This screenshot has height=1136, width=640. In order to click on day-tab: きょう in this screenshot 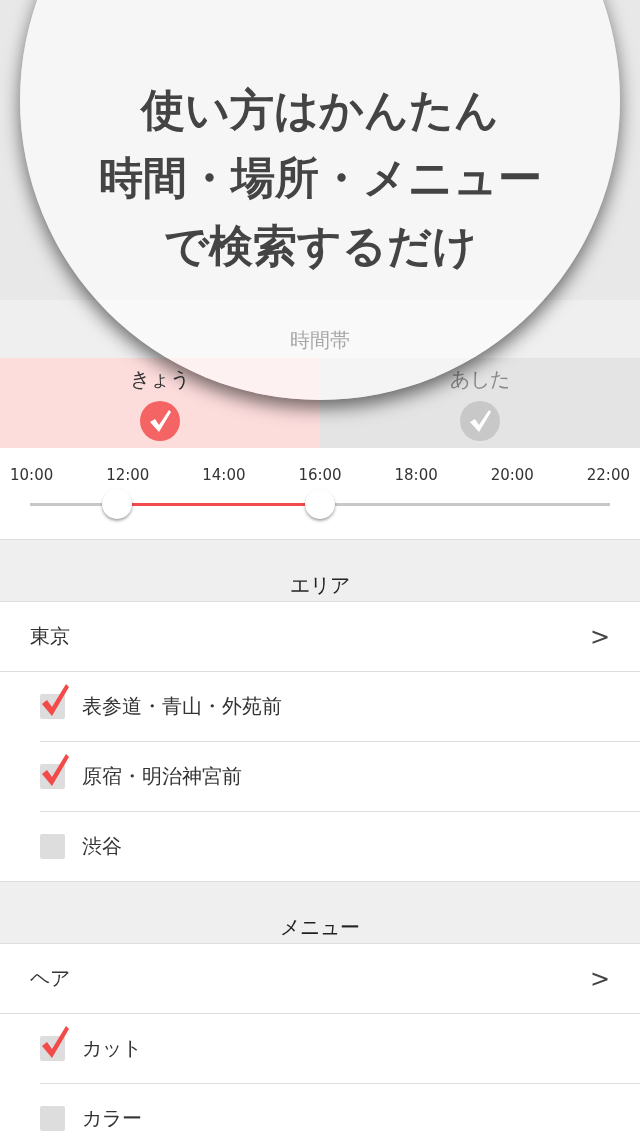, I will do `click(160, 403)`.